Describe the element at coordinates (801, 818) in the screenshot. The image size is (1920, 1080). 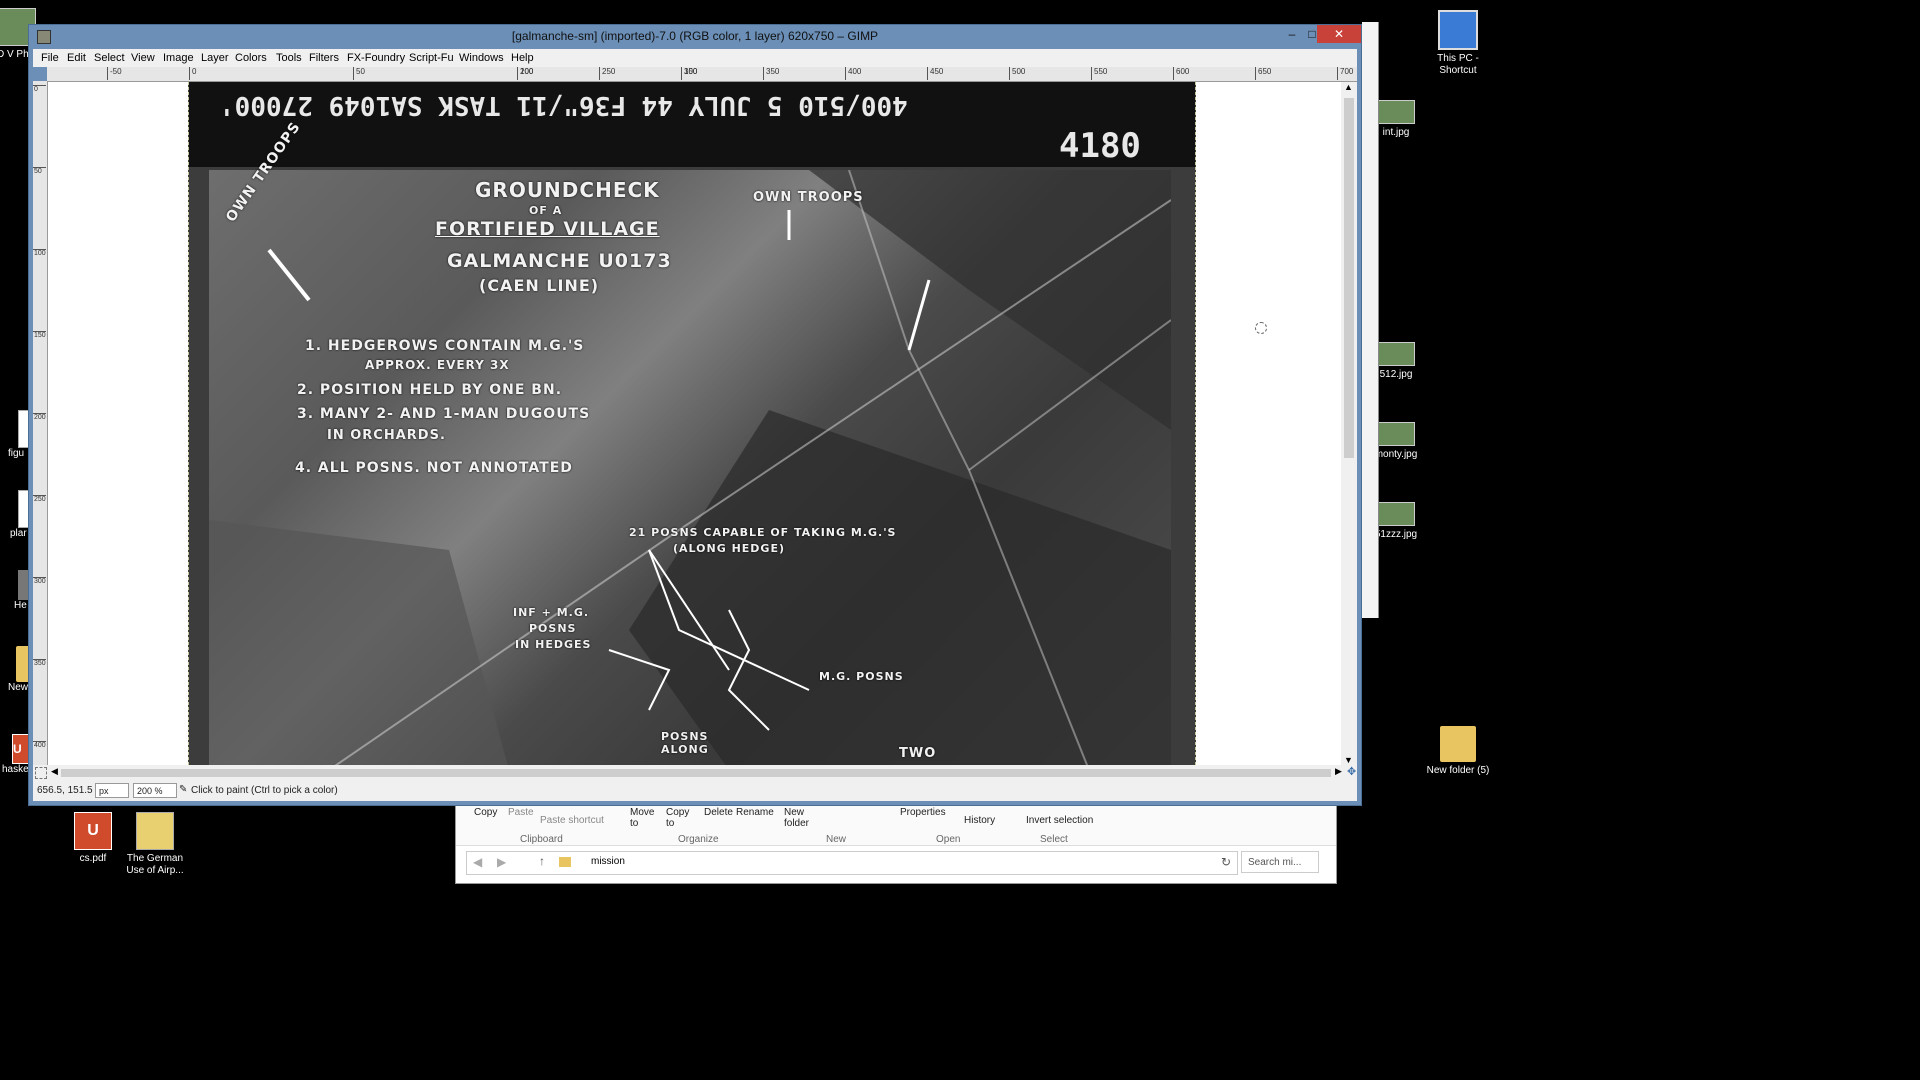
I see `new-folder-button: New folder` at that location.